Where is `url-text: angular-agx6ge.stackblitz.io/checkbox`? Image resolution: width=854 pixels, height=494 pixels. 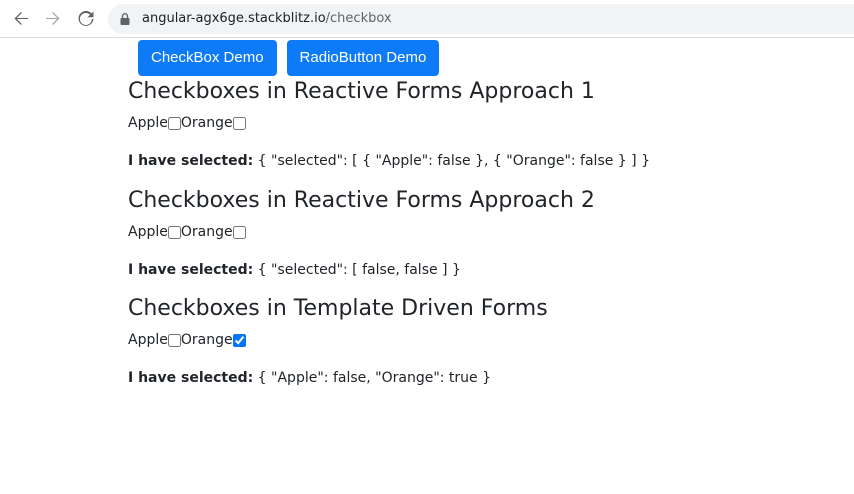
url-text: angular-agx6ge.stackblitz.io/checkbox is located at coordinates (267, 19).